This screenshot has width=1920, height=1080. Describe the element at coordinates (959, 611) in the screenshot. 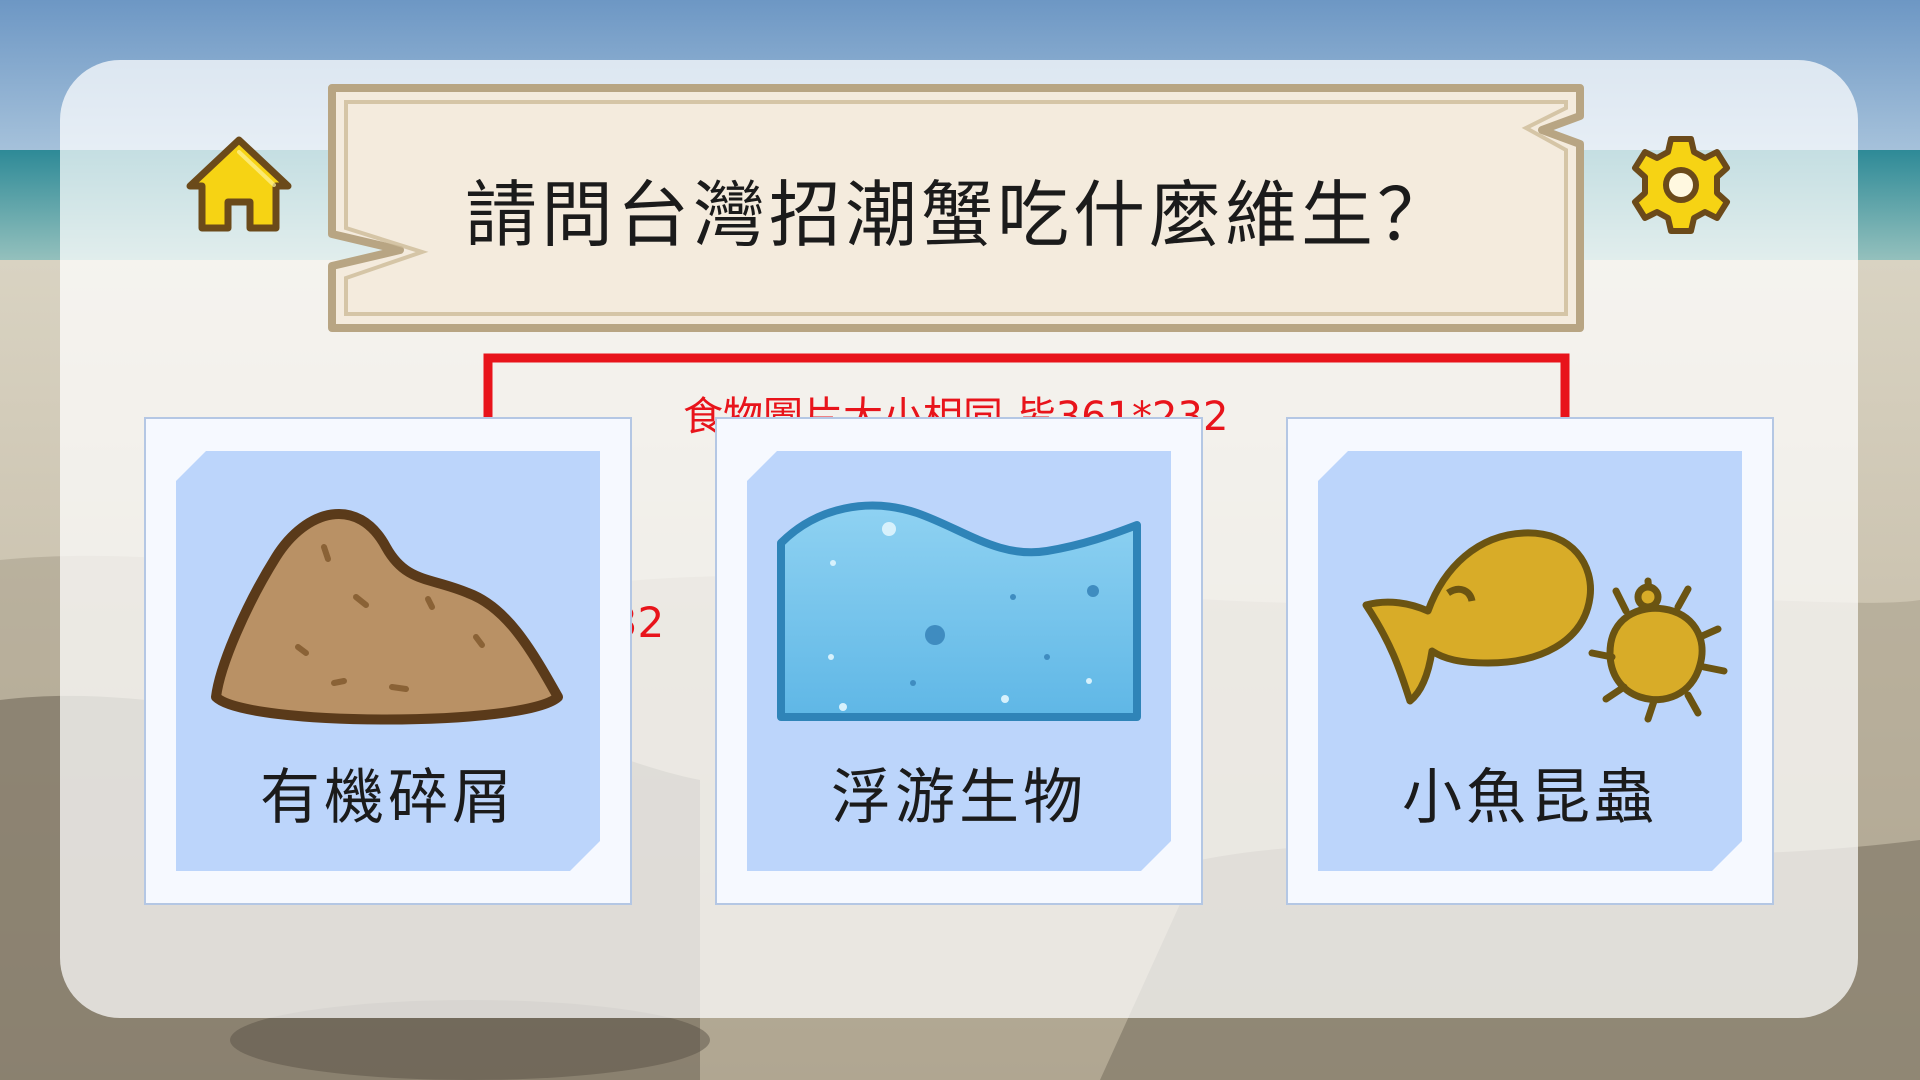

I see `water-plankton-icon` at that location.